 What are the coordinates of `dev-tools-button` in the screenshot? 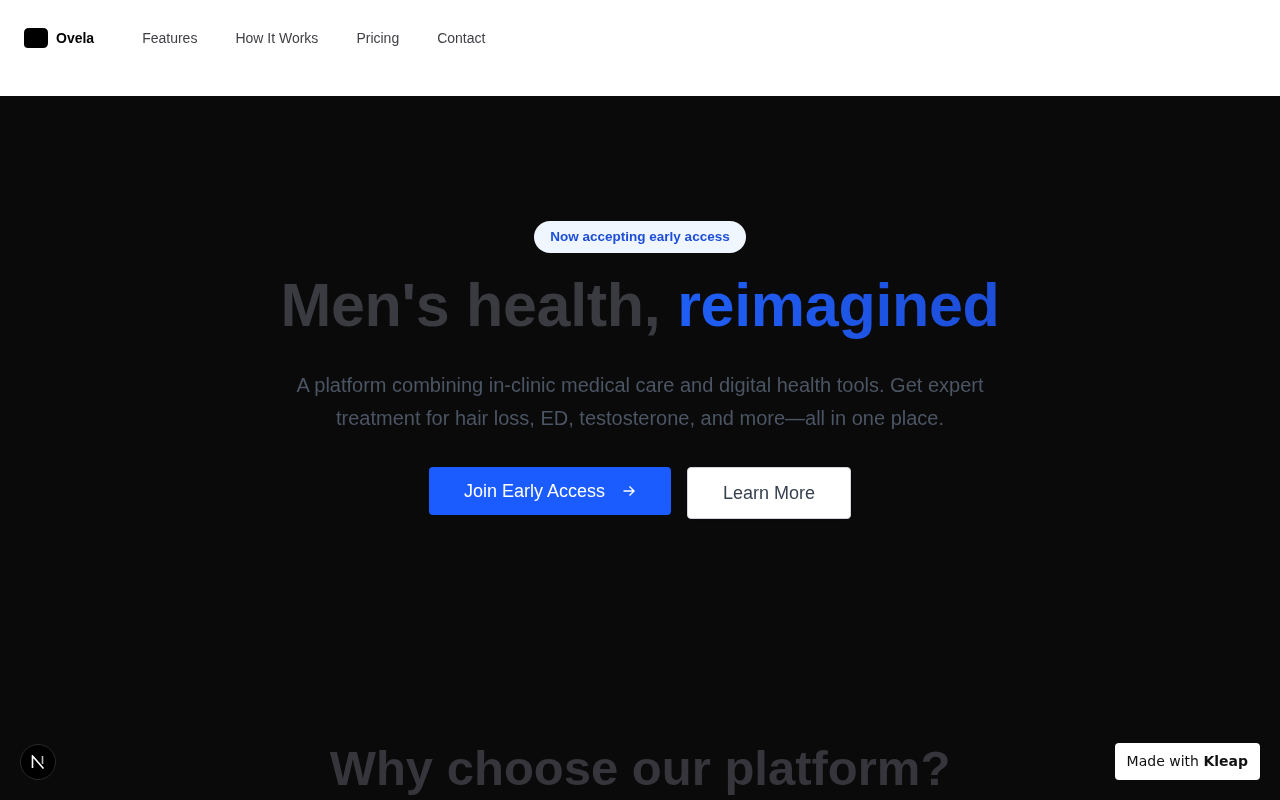 It's located at (38, 762).